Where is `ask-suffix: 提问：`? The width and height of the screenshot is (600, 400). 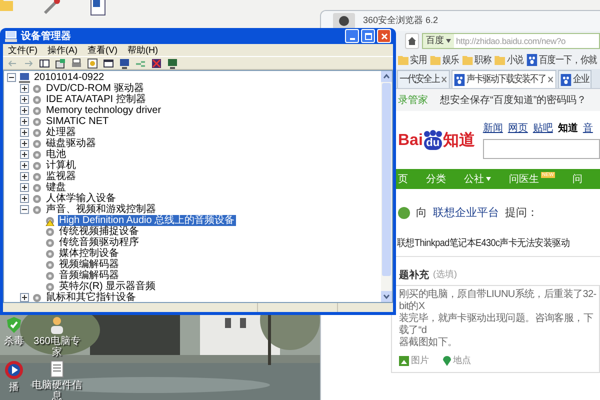
ask-suffix: 提问： is located at coordinates (521, 213).